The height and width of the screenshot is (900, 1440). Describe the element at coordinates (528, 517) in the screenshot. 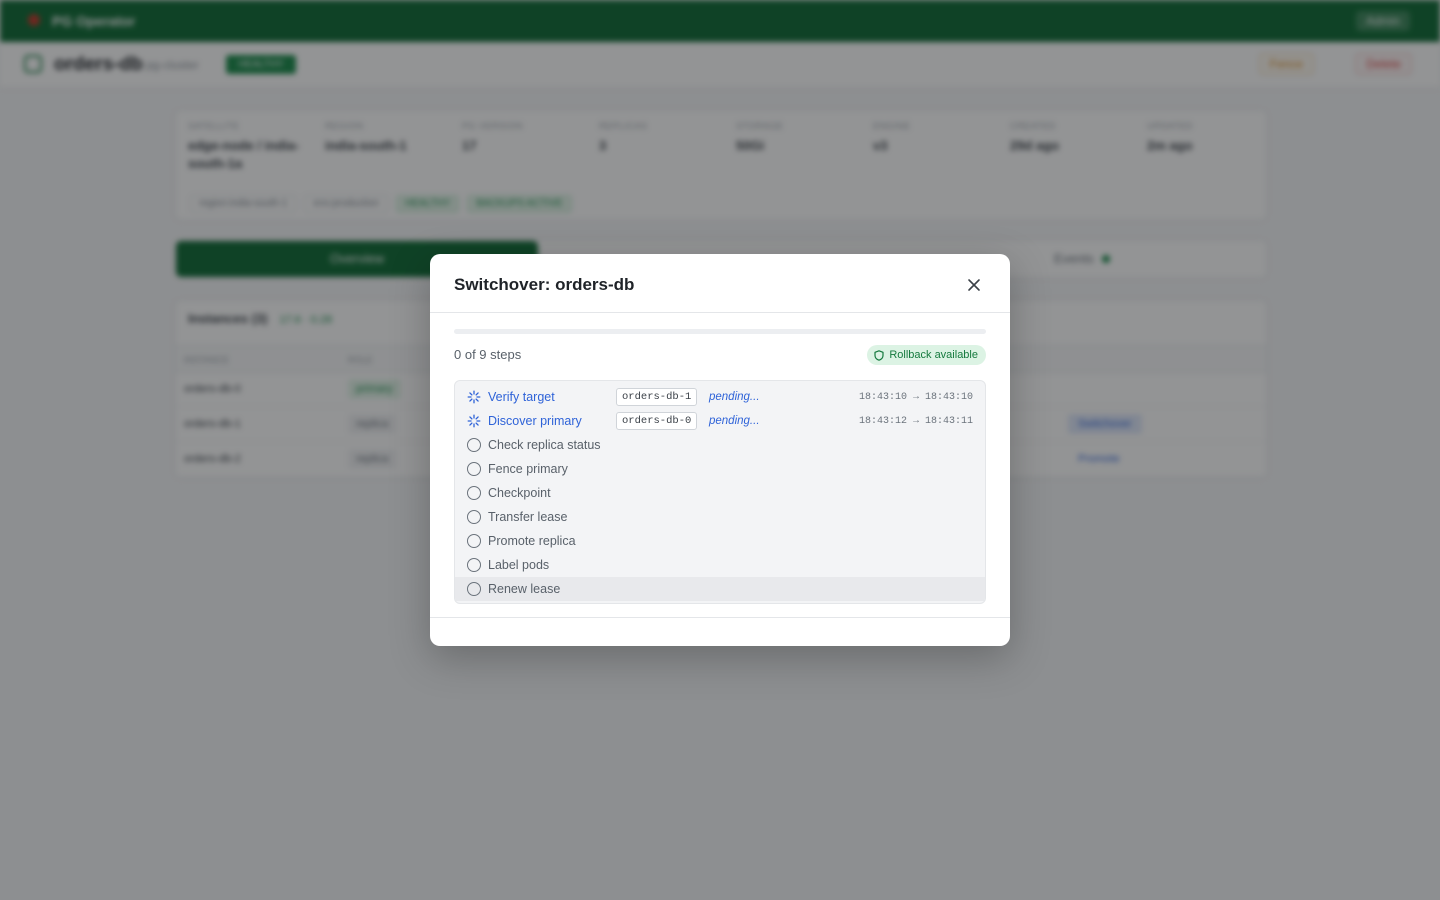

I see `step-label: Transfer lease` at that location.